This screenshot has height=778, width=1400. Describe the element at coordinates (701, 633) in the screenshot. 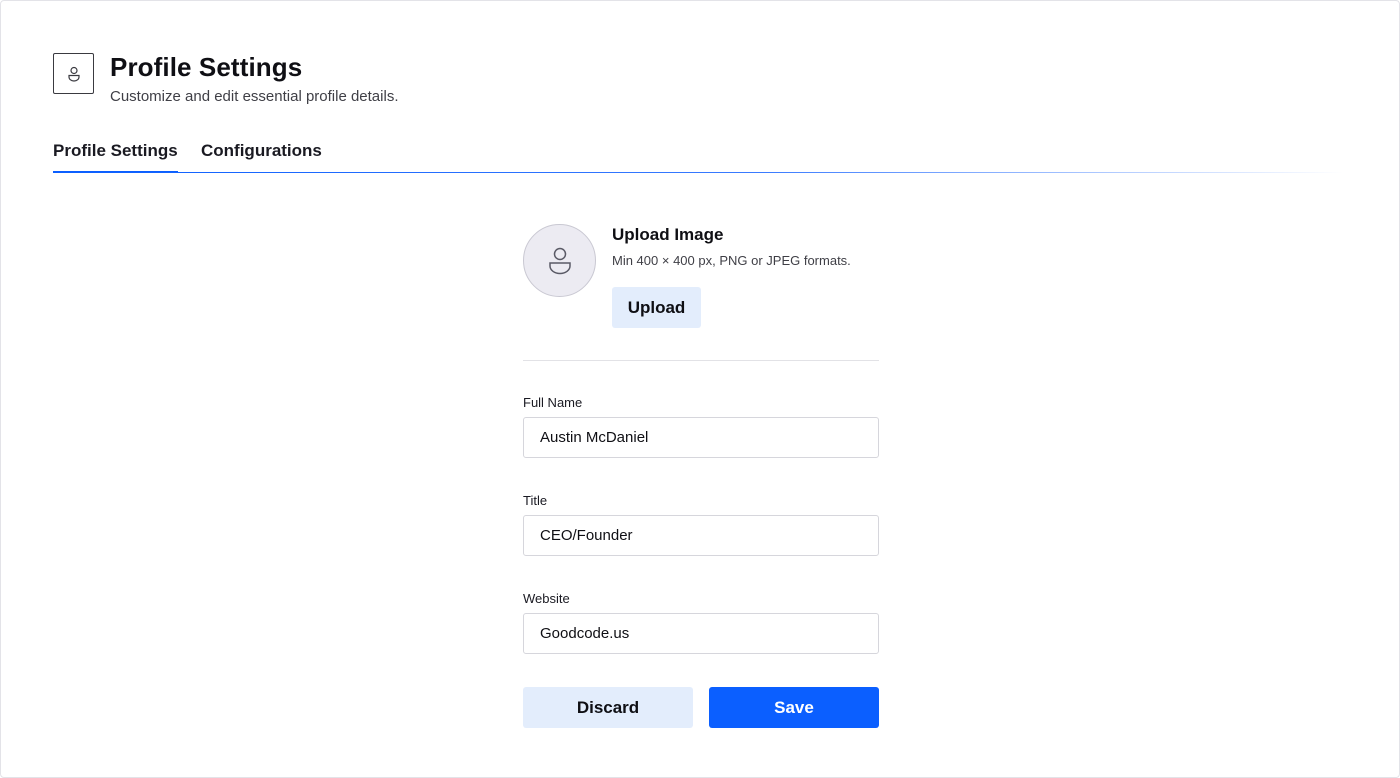

I see `website-field` at that location.